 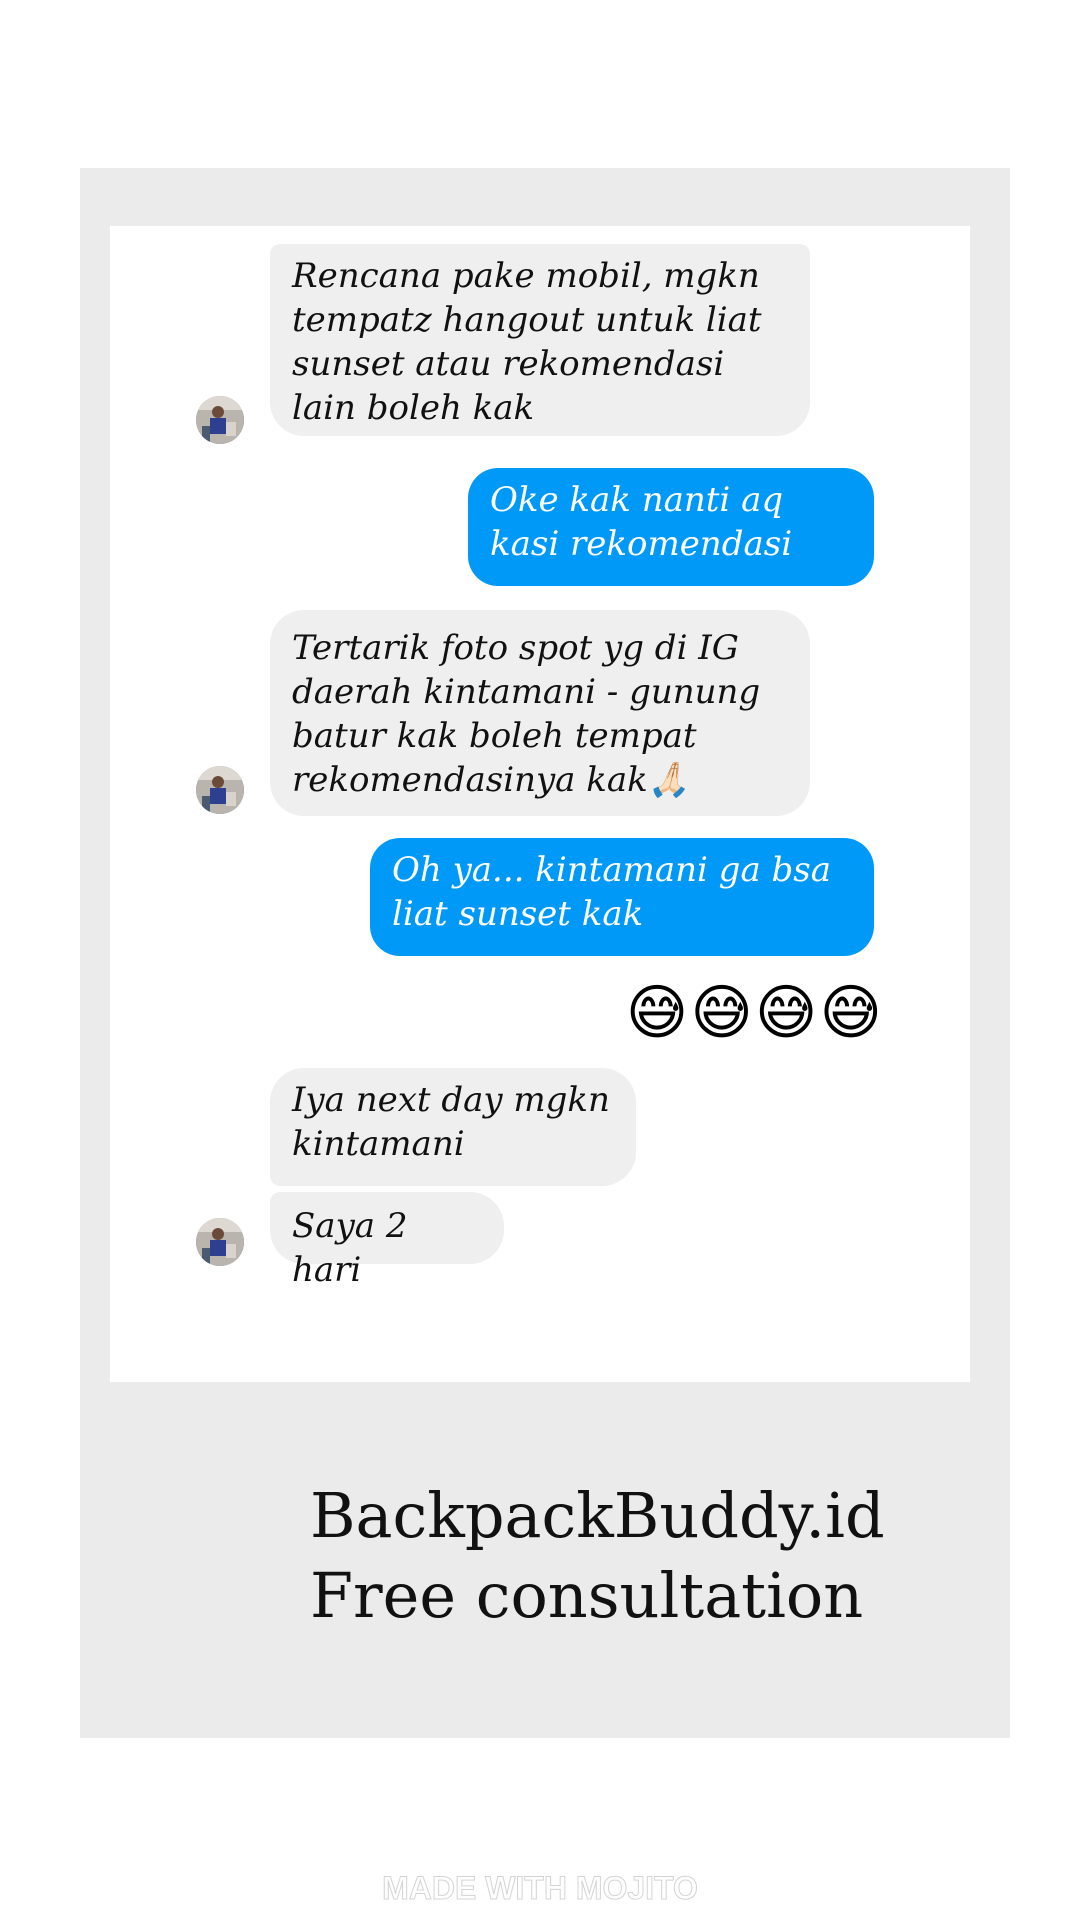 What do you see at coordinates (453, 1127) in the screenshot?
I see `incoming-message: Iya next day mgkn kintamani` at bounding box center [453, 1127].